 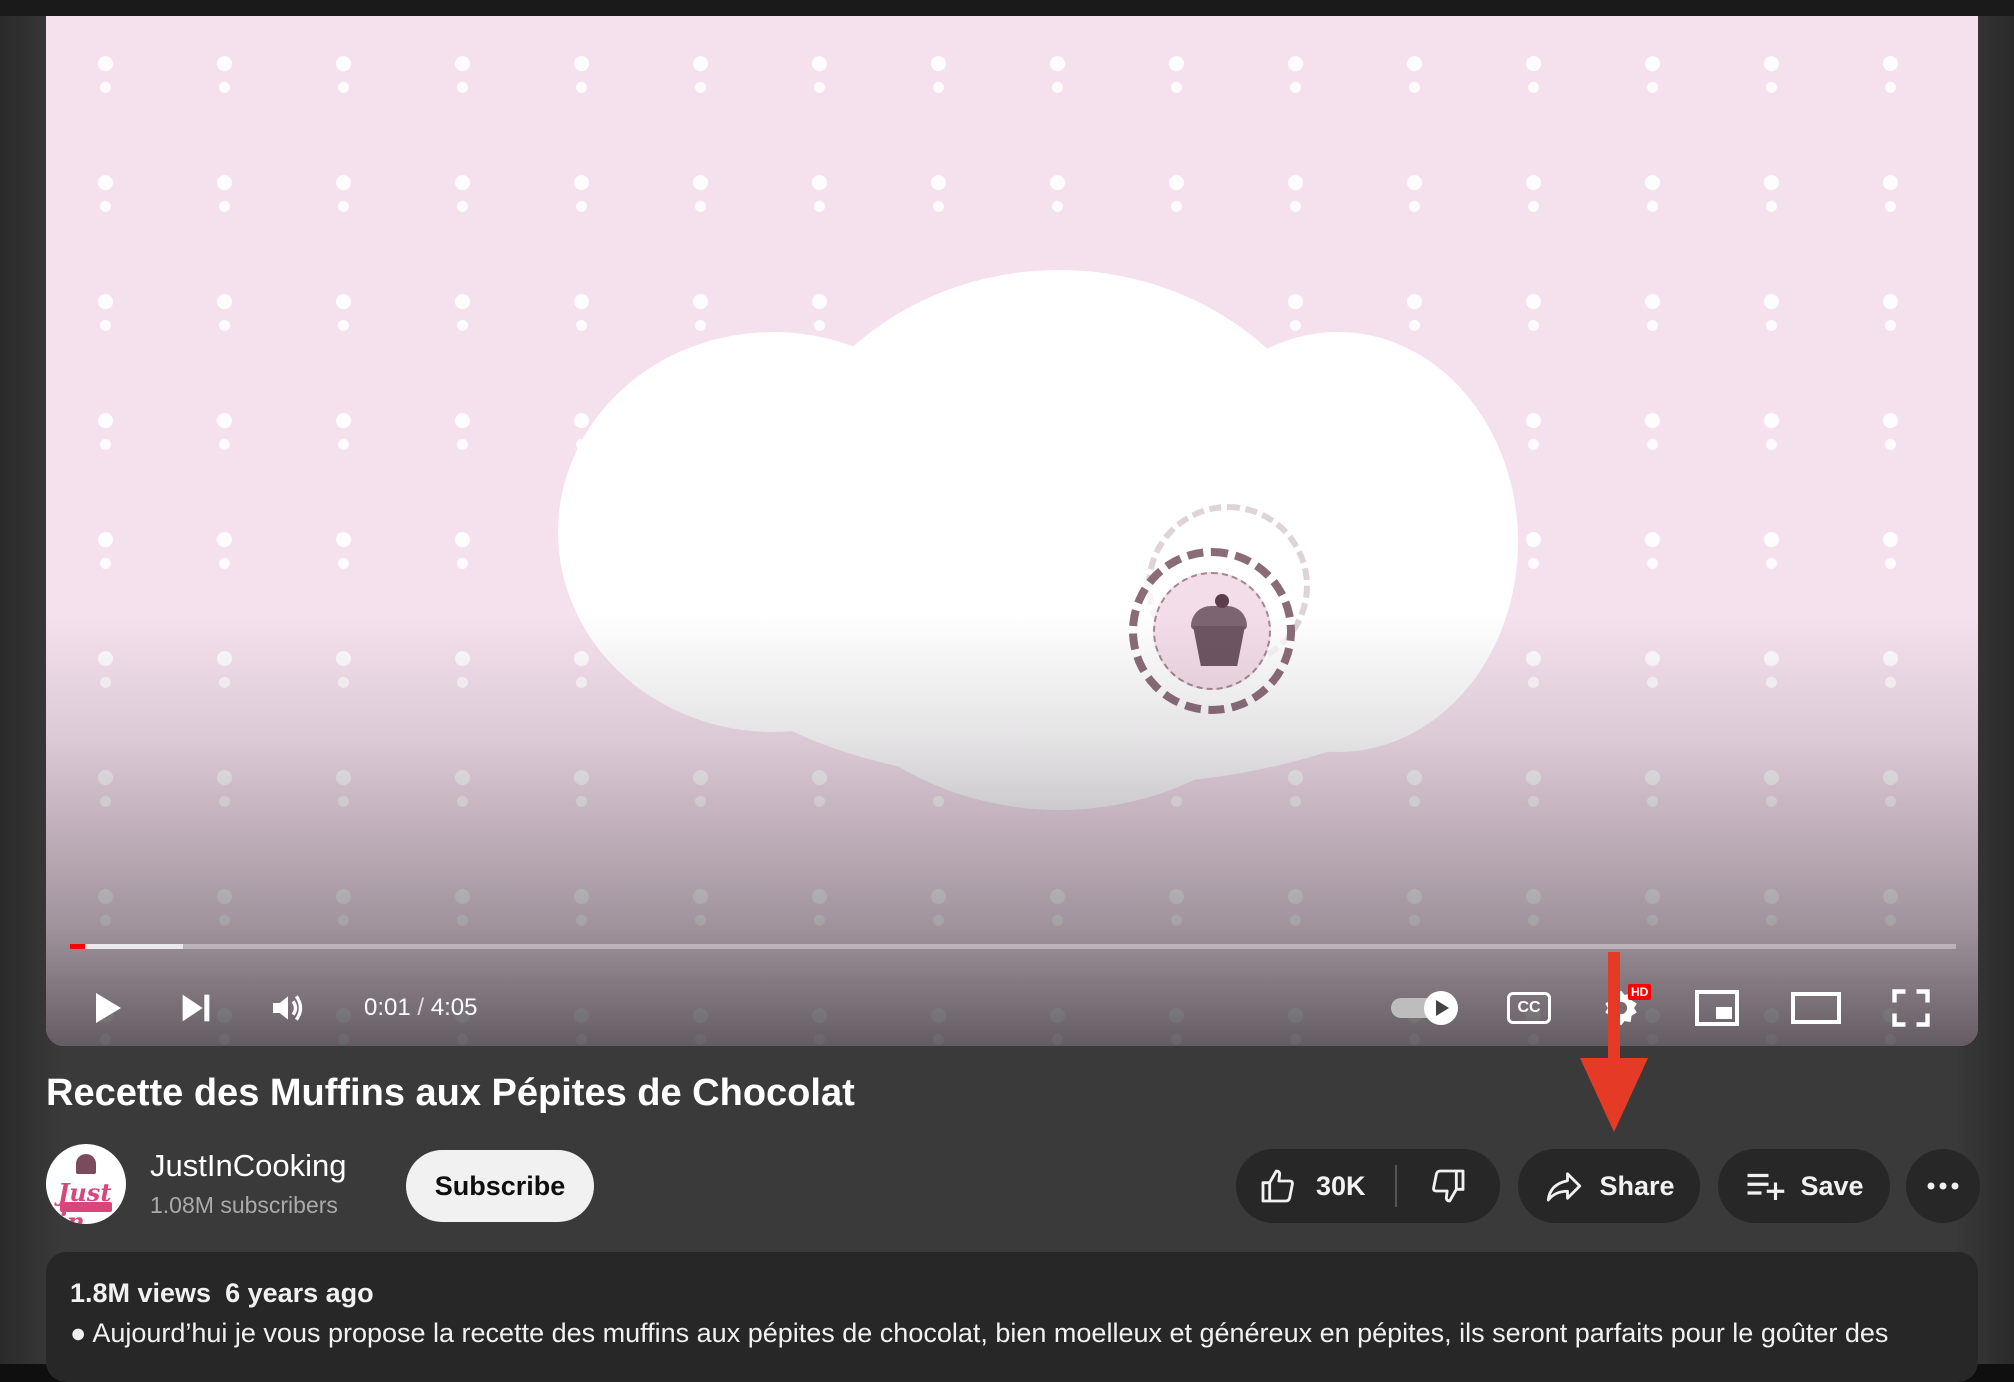 I want to click on settings-button: HD, so click(x=1621, y=1008).